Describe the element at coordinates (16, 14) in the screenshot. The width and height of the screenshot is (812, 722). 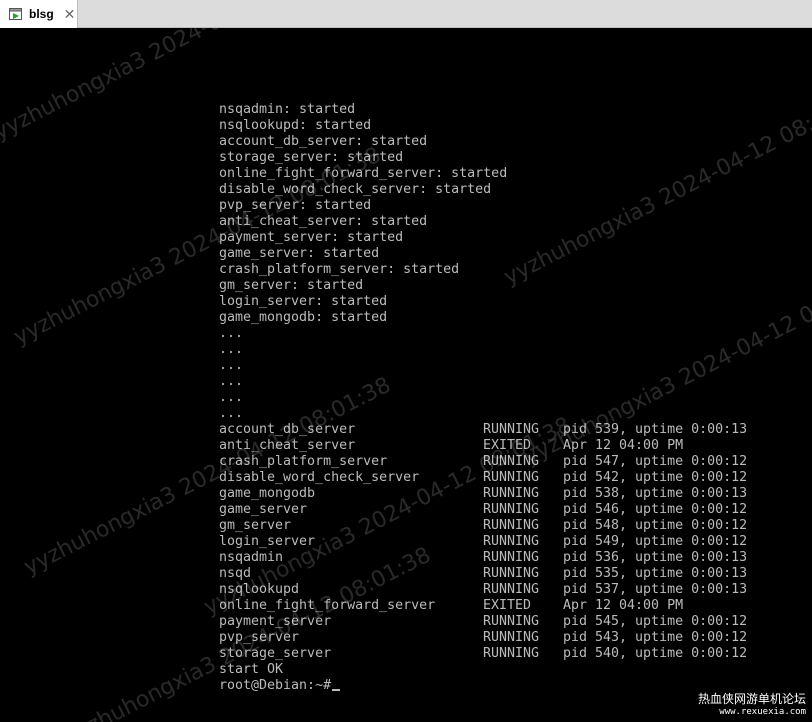
I see `terminal-window-icon` at that location.